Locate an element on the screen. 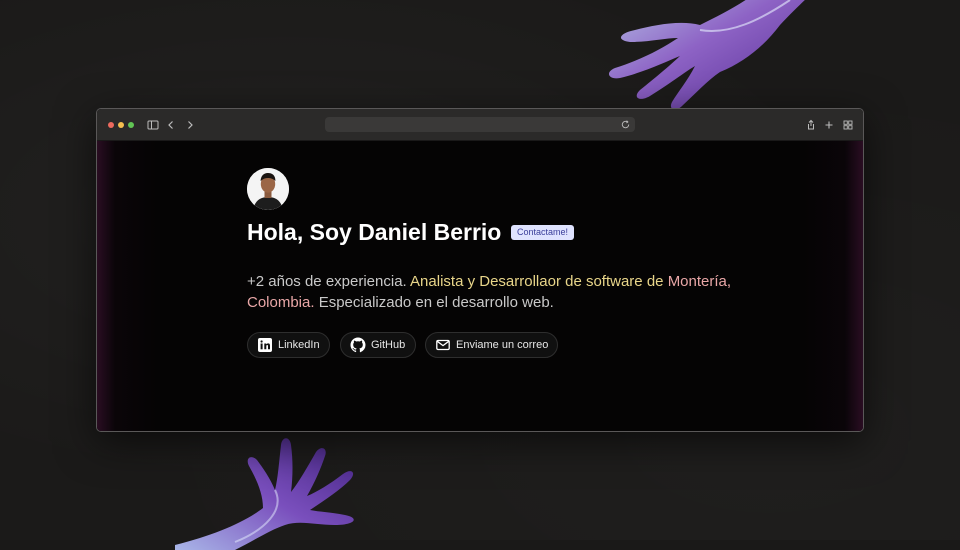  desc-text-1: +2 años de experiencia. is located at coordinates (329, 281).